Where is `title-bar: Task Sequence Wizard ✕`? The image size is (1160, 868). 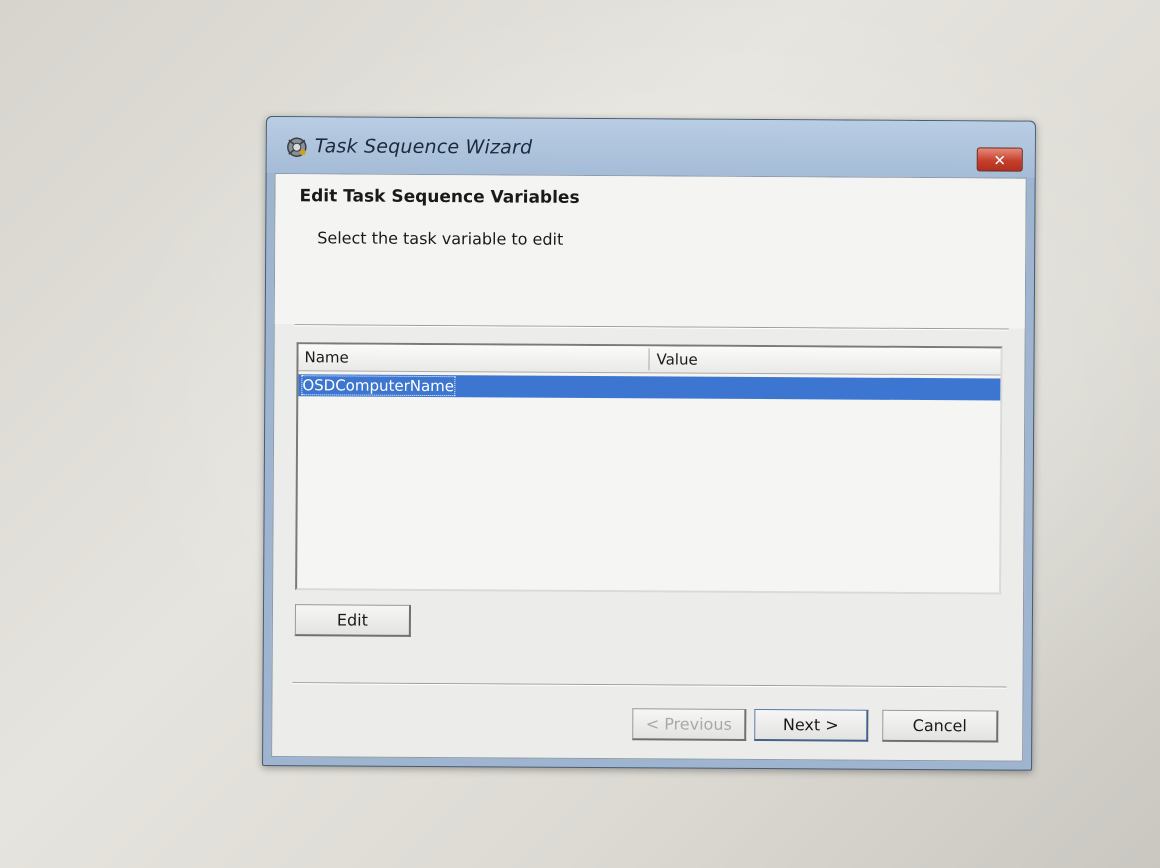 title-bar: Task Sequence Wizard ✕ is located at coordinates (650, 147).